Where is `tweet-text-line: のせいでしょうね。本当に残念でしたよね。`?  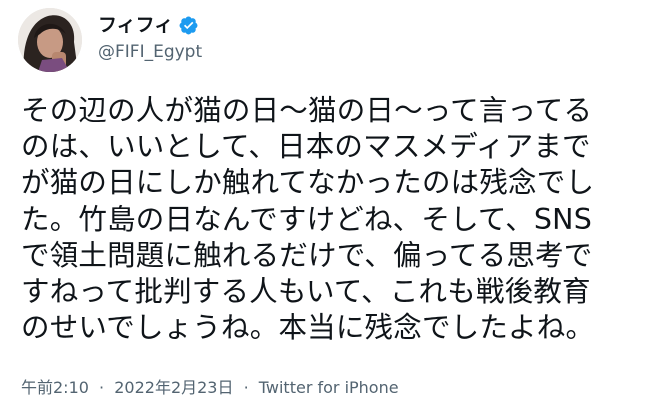
tweet-text-line: のせいでしょうね。本当に残念でしたよね。 is located at coordinates (308, 328).